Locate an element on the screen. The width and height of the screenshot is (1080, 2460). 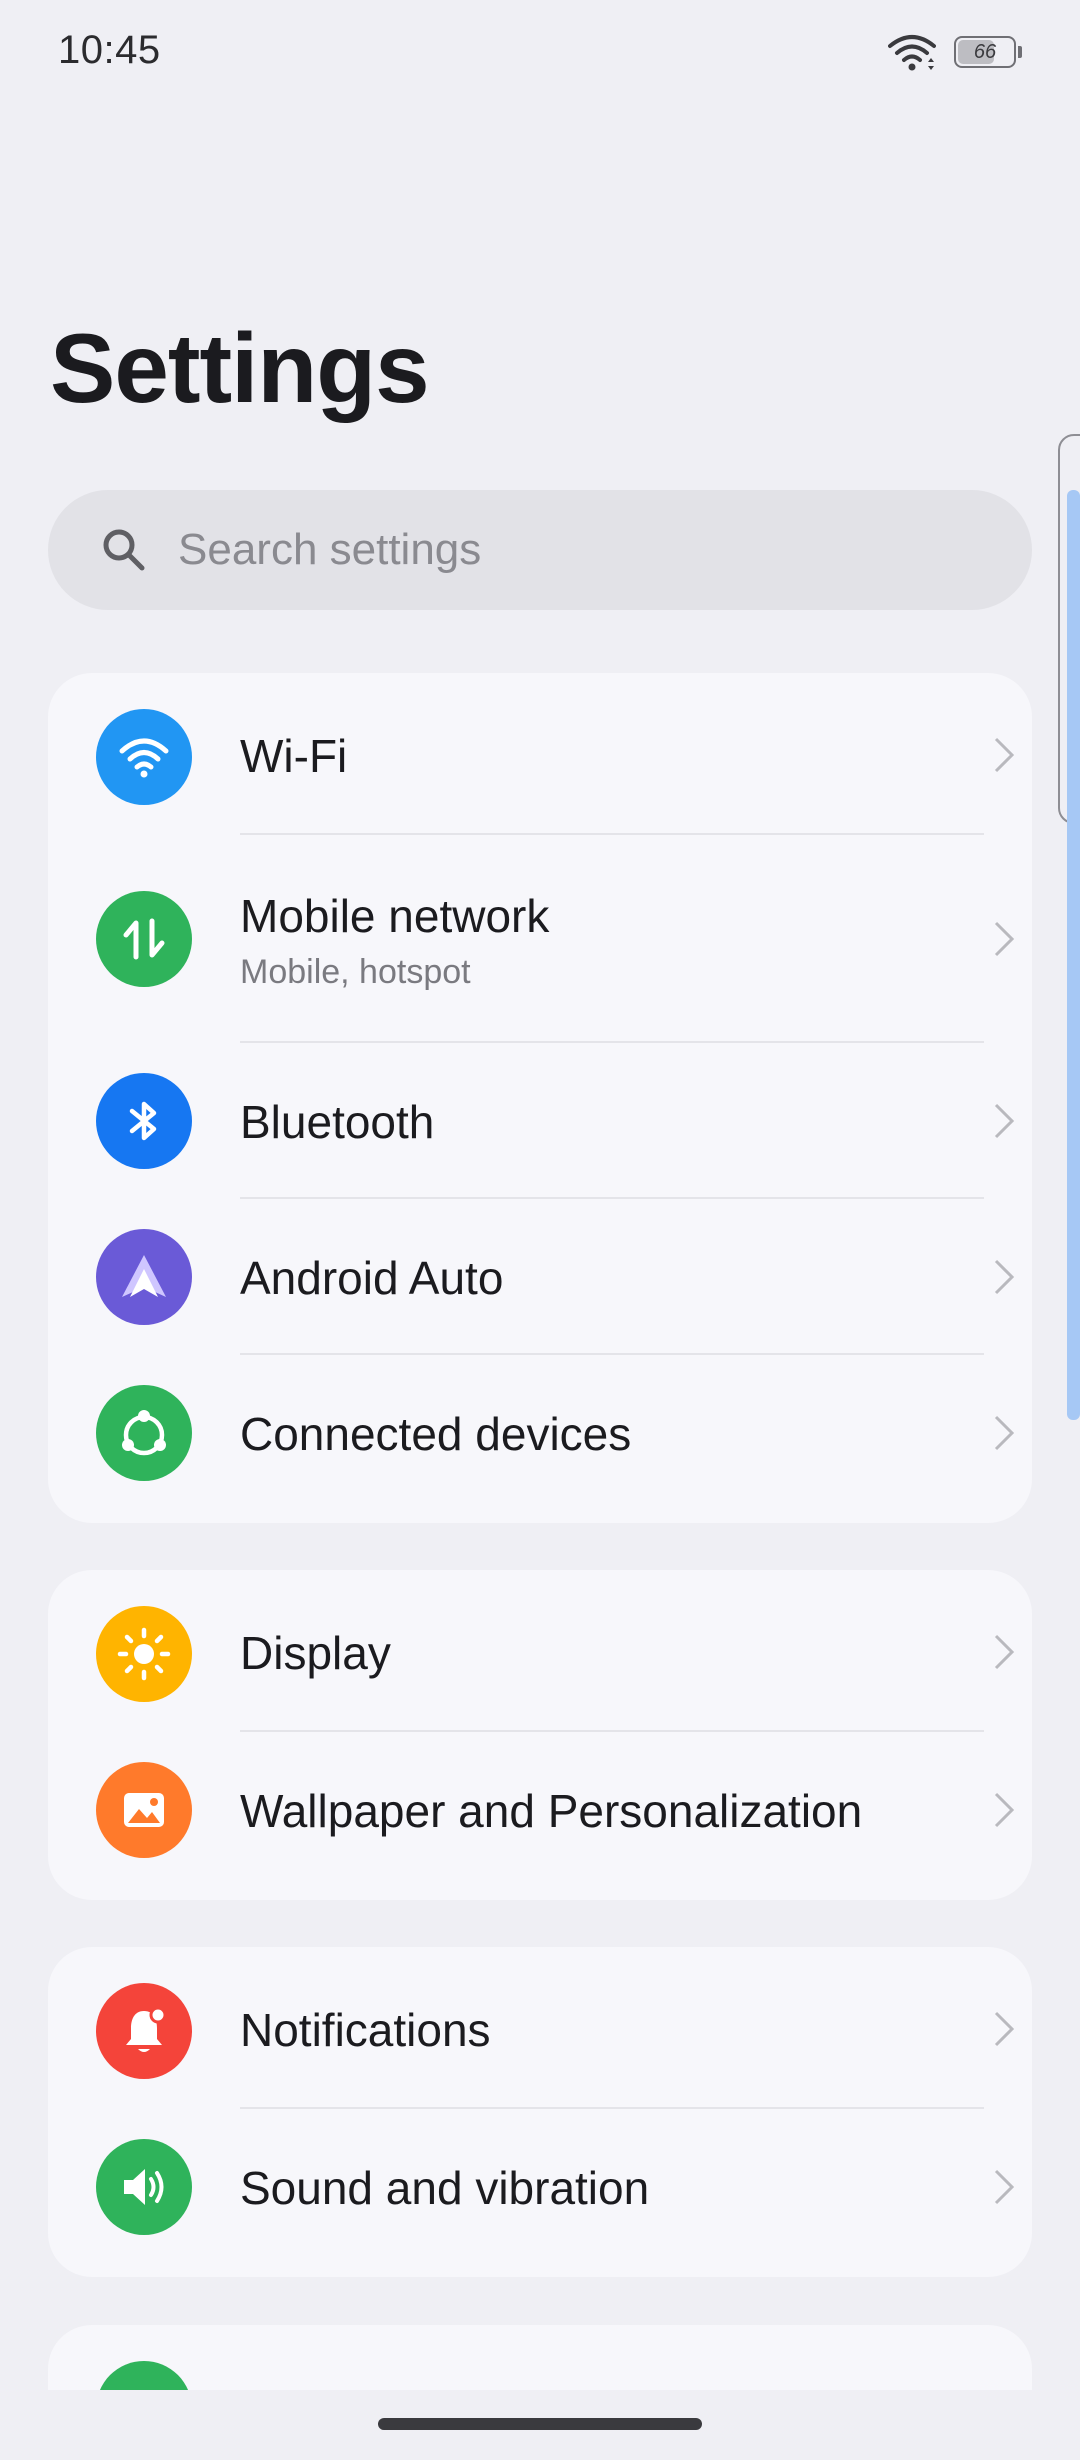
android-auto-icon is located at coordinates (144, 1277).